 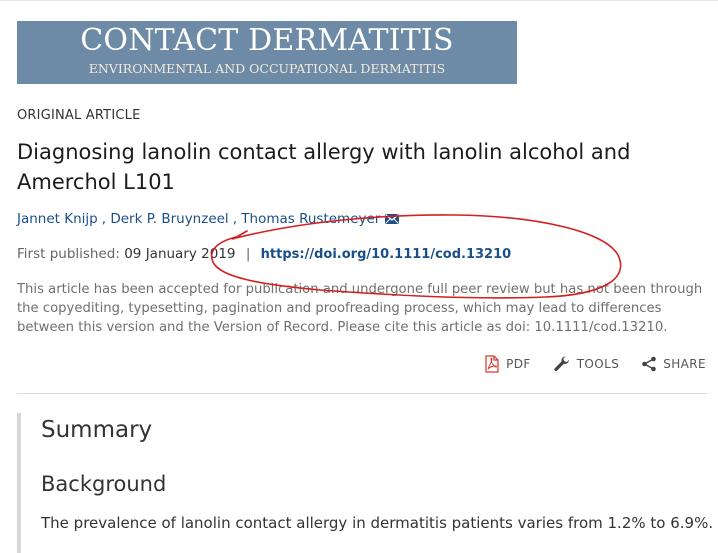 What do you see at coordinates (362, 393) in the screenshot?
I see `section-divider` at bounding box center [362, 393].